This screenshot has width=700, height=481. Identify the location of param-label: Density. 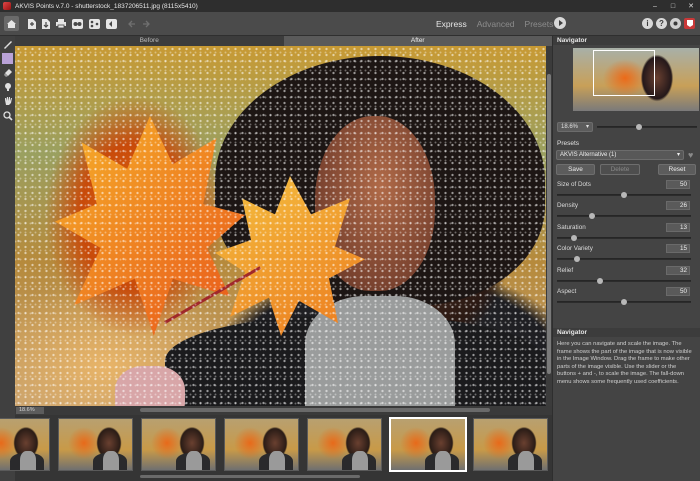
(567, 205).